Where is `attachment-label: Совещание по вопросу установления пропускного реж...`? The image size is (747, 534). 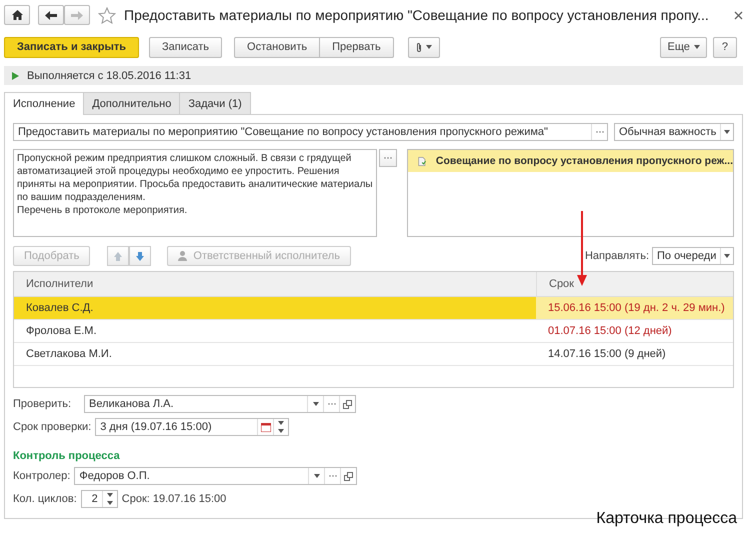
attachment-label: Совещание по вопросу установления пропускного реж... is located at coordinates (584, 161).